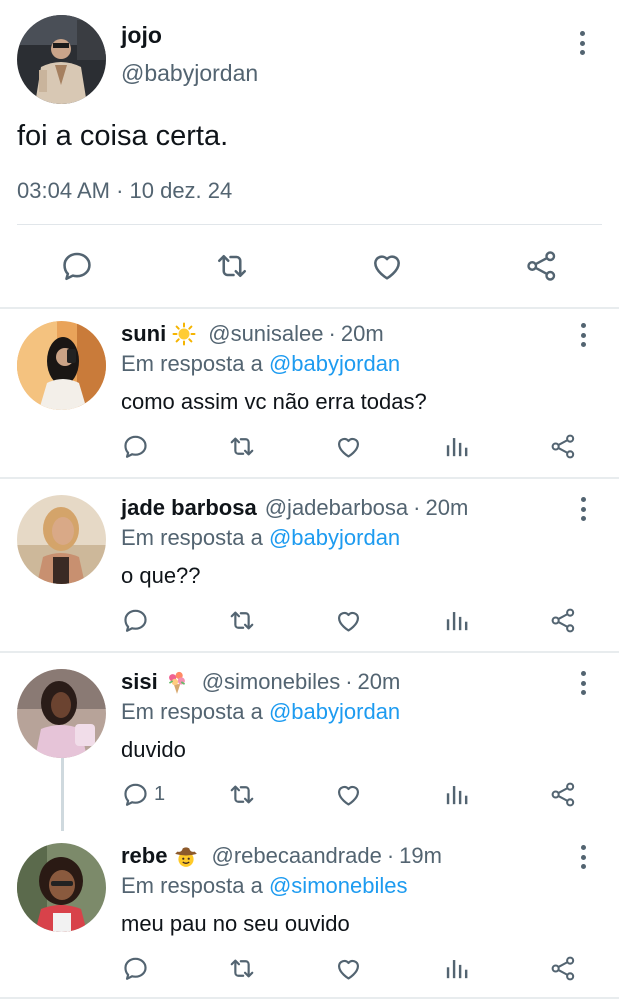  I want to click on reply-text: como assim vc não erra todas?, so click(274, 401).